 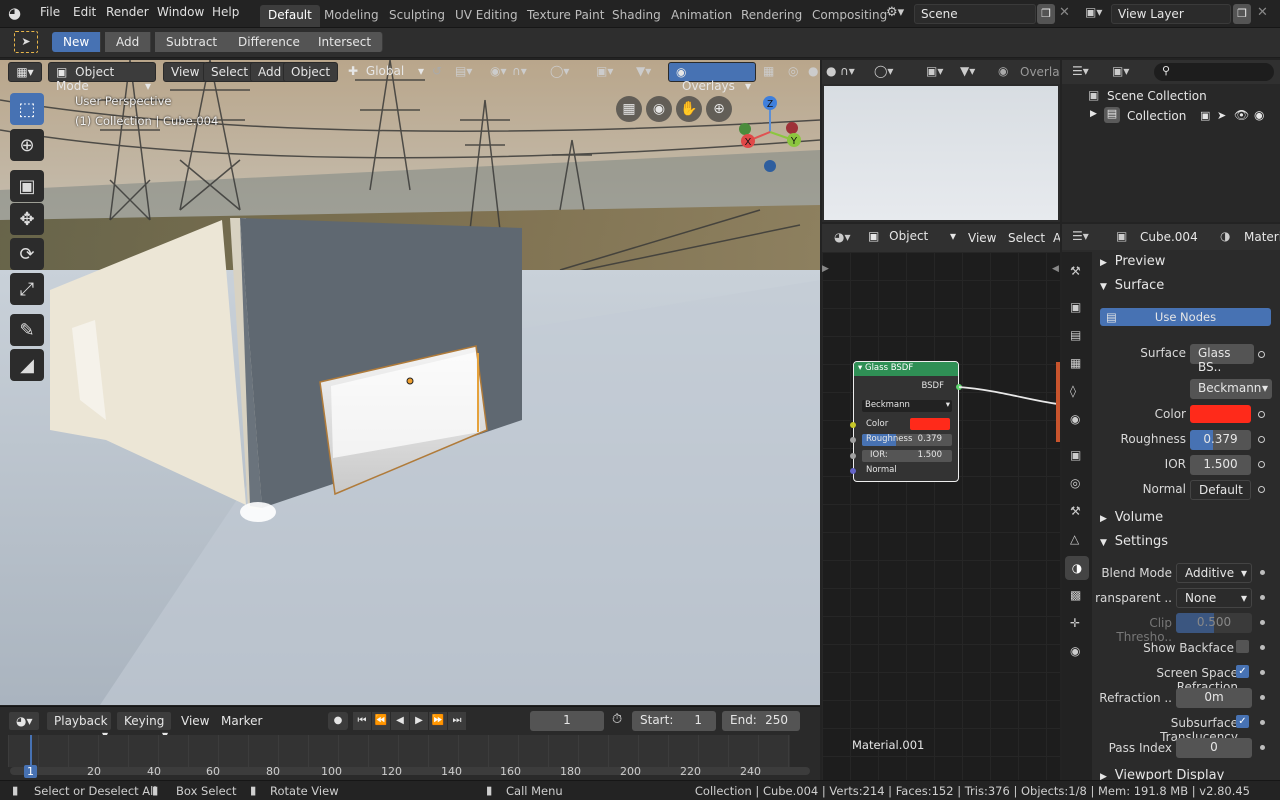 What do you see at coordinates (1171, 97) in the screenshot?
I see `outliner-root-row: ▣ Scene Collection` at bounding box center [1171, 97].